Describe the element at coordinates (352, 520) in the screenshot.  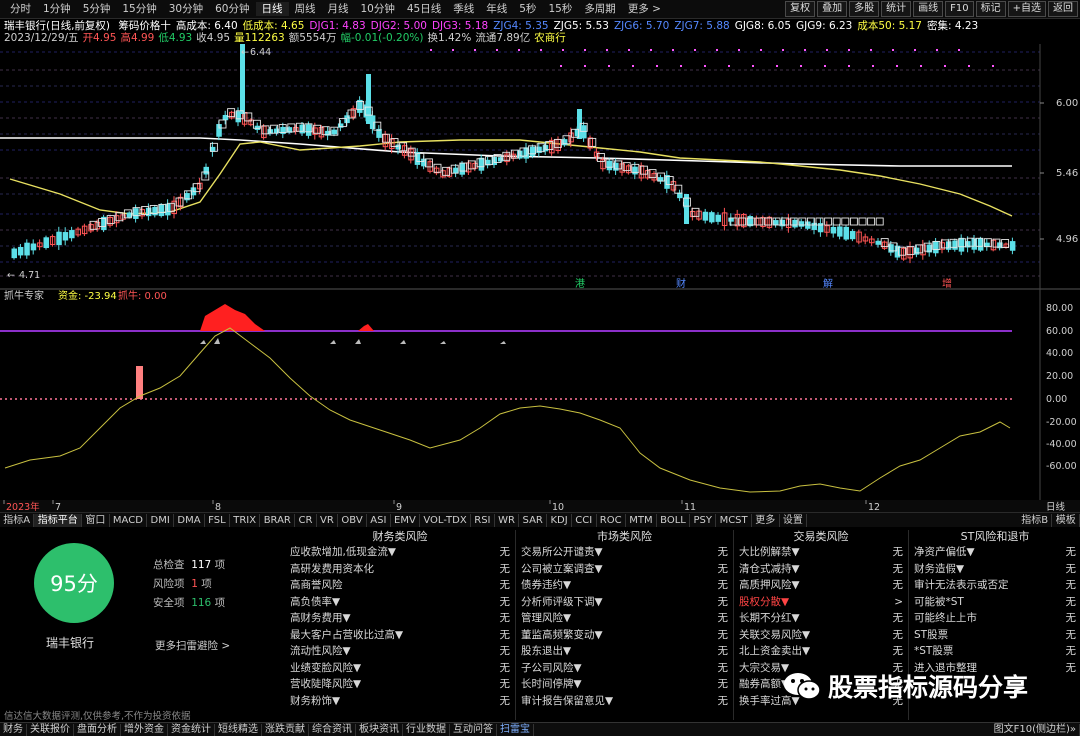
I see `indicator-tab-11: OBV` at that location.